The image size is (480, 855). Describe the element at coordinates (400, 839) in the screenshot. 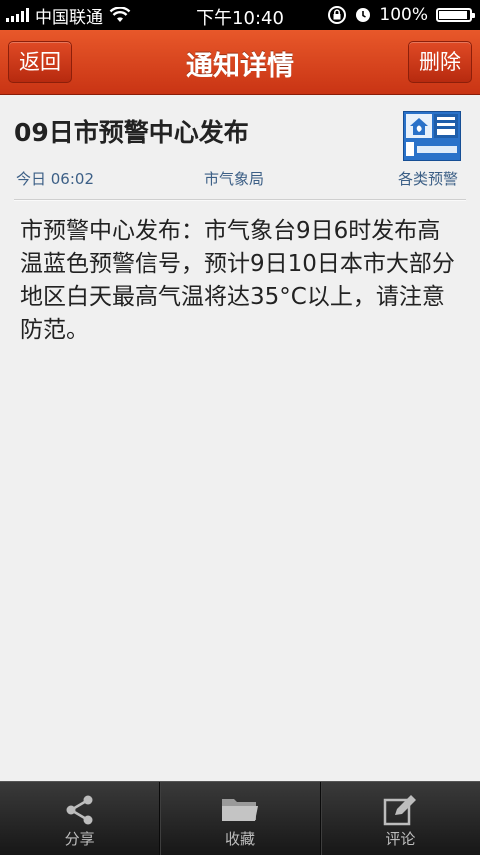

I see `comment-tab-label: 评论` at that location.